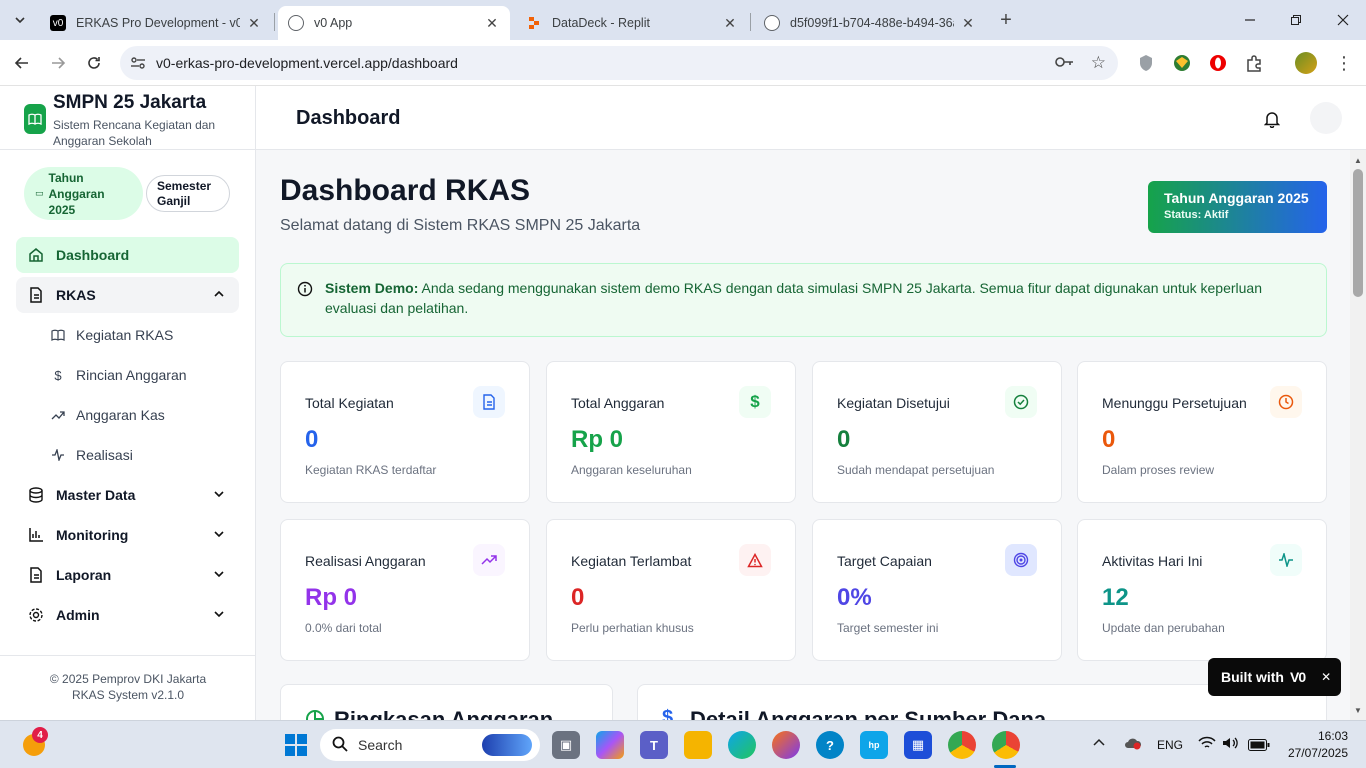  I want to click on stat-card-realisasi-anggaran: Realisasi Anggaran Rp 0 0.0% dari total, so click(405, 590).